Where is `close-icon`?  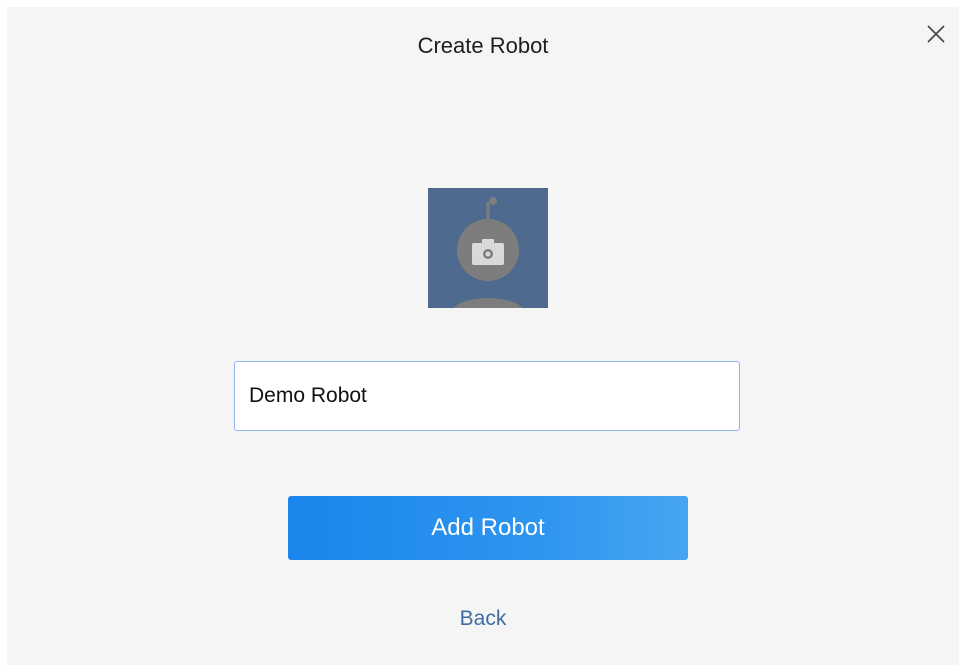 close-icon is located at coordinates (936, 34).